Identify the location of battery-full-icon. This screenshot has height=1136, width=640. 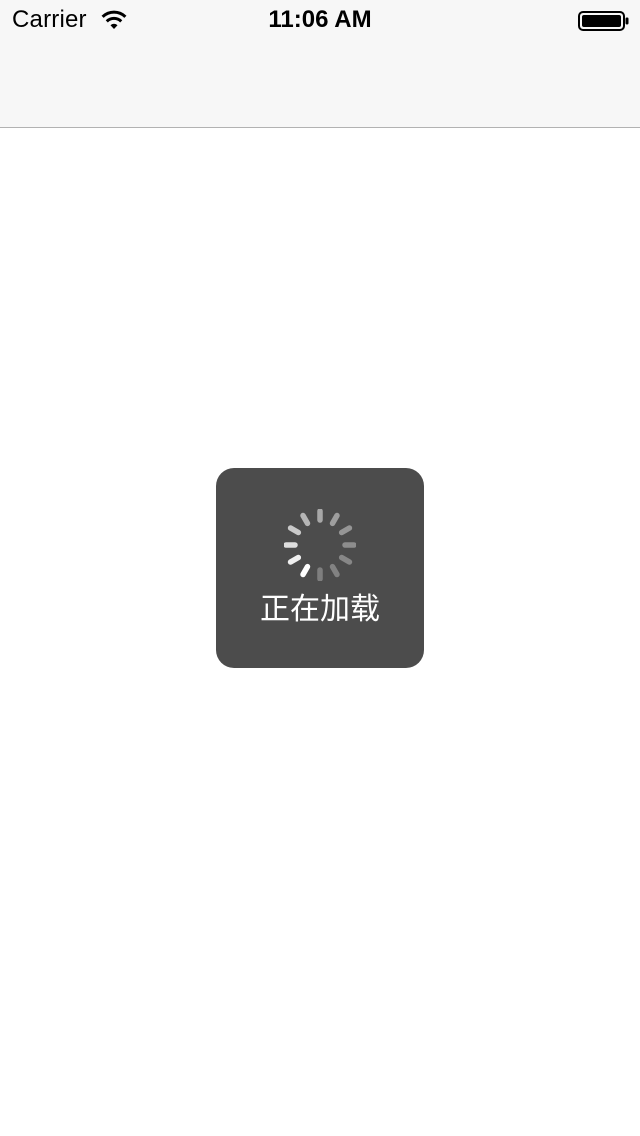
(603, 21).